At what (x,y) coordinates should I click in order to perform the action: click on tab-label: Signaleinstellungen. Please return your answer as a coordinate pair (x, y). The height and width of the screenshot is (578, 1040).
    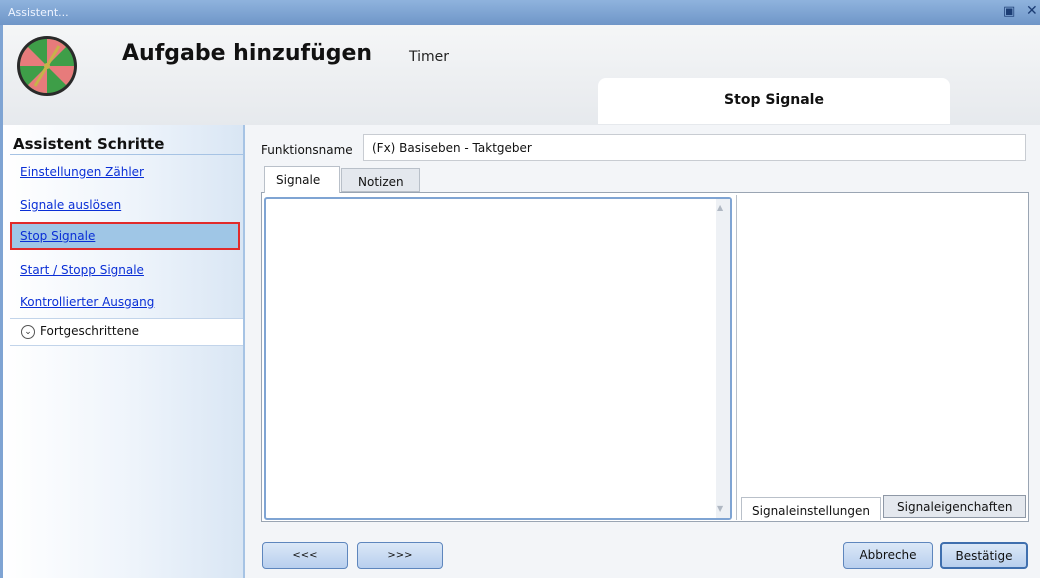
    Looking at the image, I should click on (811, 511).